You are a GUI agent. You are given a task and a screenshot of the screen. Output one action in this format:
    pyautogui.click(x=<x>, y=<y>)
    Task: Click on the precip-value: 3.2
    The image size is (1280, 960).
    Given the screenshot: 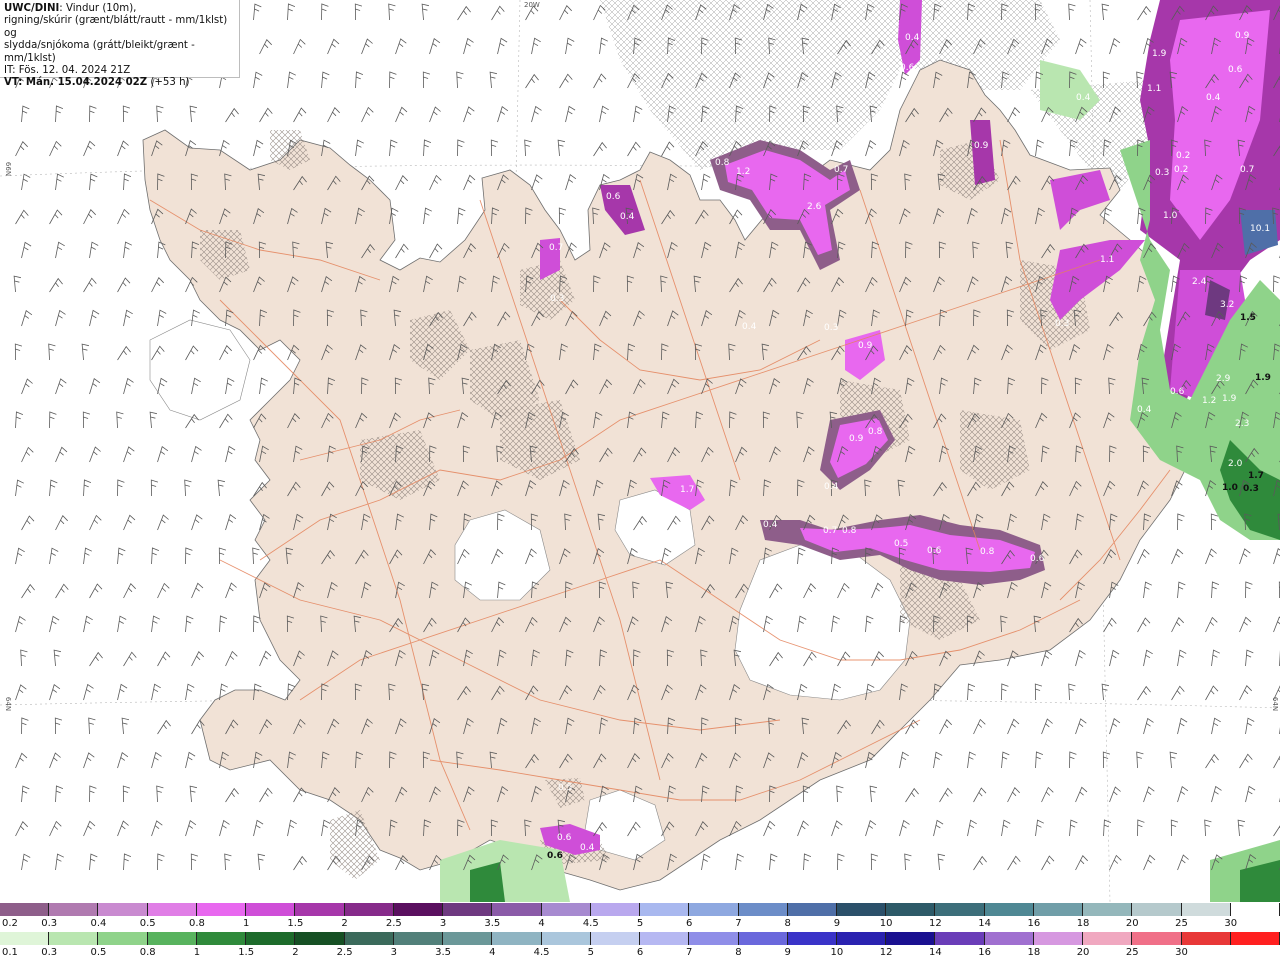 What is the action you would take?
    pyautogui.click(x=1227, y=305)
    